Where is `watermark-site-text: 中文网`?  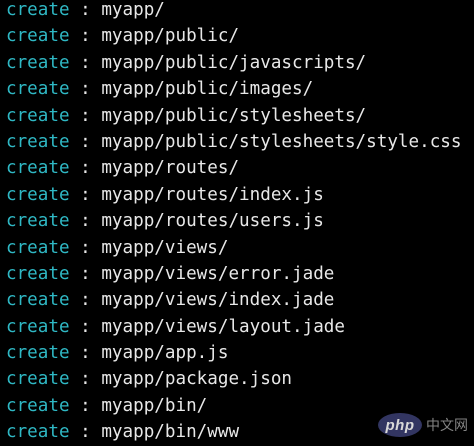
watermark-site-text: 中文网 is located at coordinates (447, 426).